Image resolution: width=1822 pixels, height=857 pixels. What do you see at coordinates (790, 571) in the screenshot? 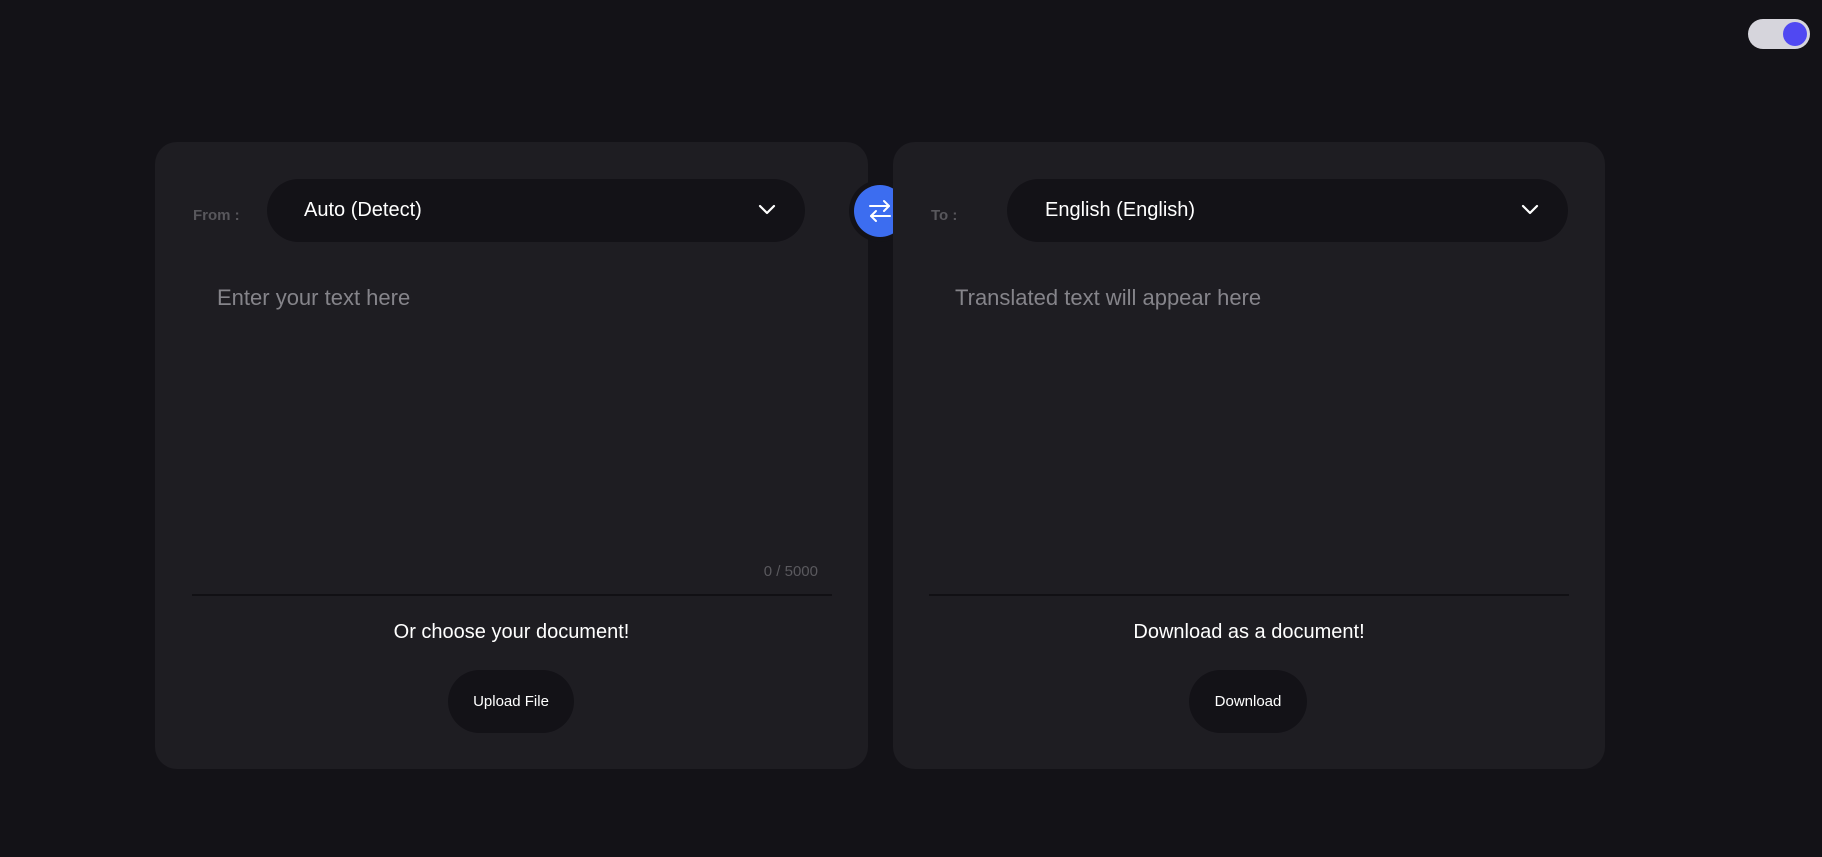
I see `char-count: 0 / 5000` at bounding box center [790, 571].